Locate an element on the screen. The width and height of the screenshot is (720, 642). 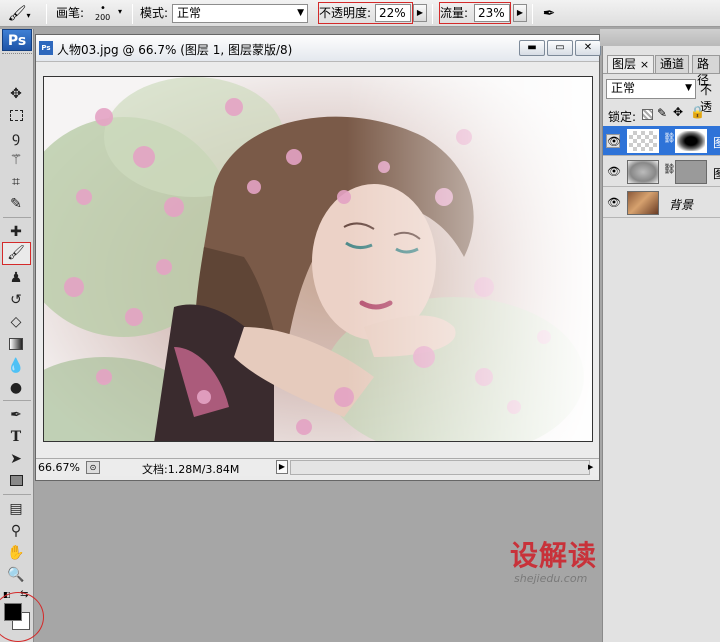
minimize-button: ▬ is located at coordinates (532, 48).